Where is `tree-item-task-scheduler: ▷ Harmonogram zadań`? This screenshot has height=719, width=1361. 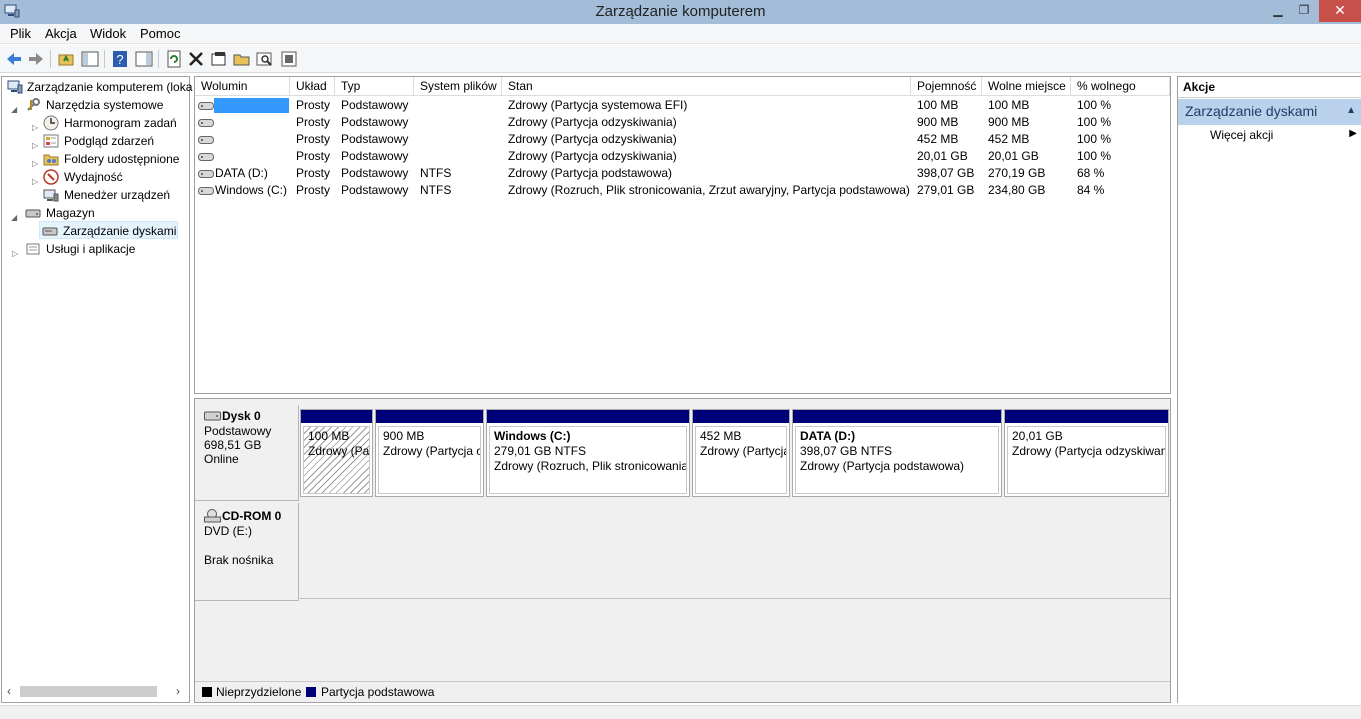 tree-item-task-scheduler: ▷ Harmonogram zadań is located at coordinates (96, 123).